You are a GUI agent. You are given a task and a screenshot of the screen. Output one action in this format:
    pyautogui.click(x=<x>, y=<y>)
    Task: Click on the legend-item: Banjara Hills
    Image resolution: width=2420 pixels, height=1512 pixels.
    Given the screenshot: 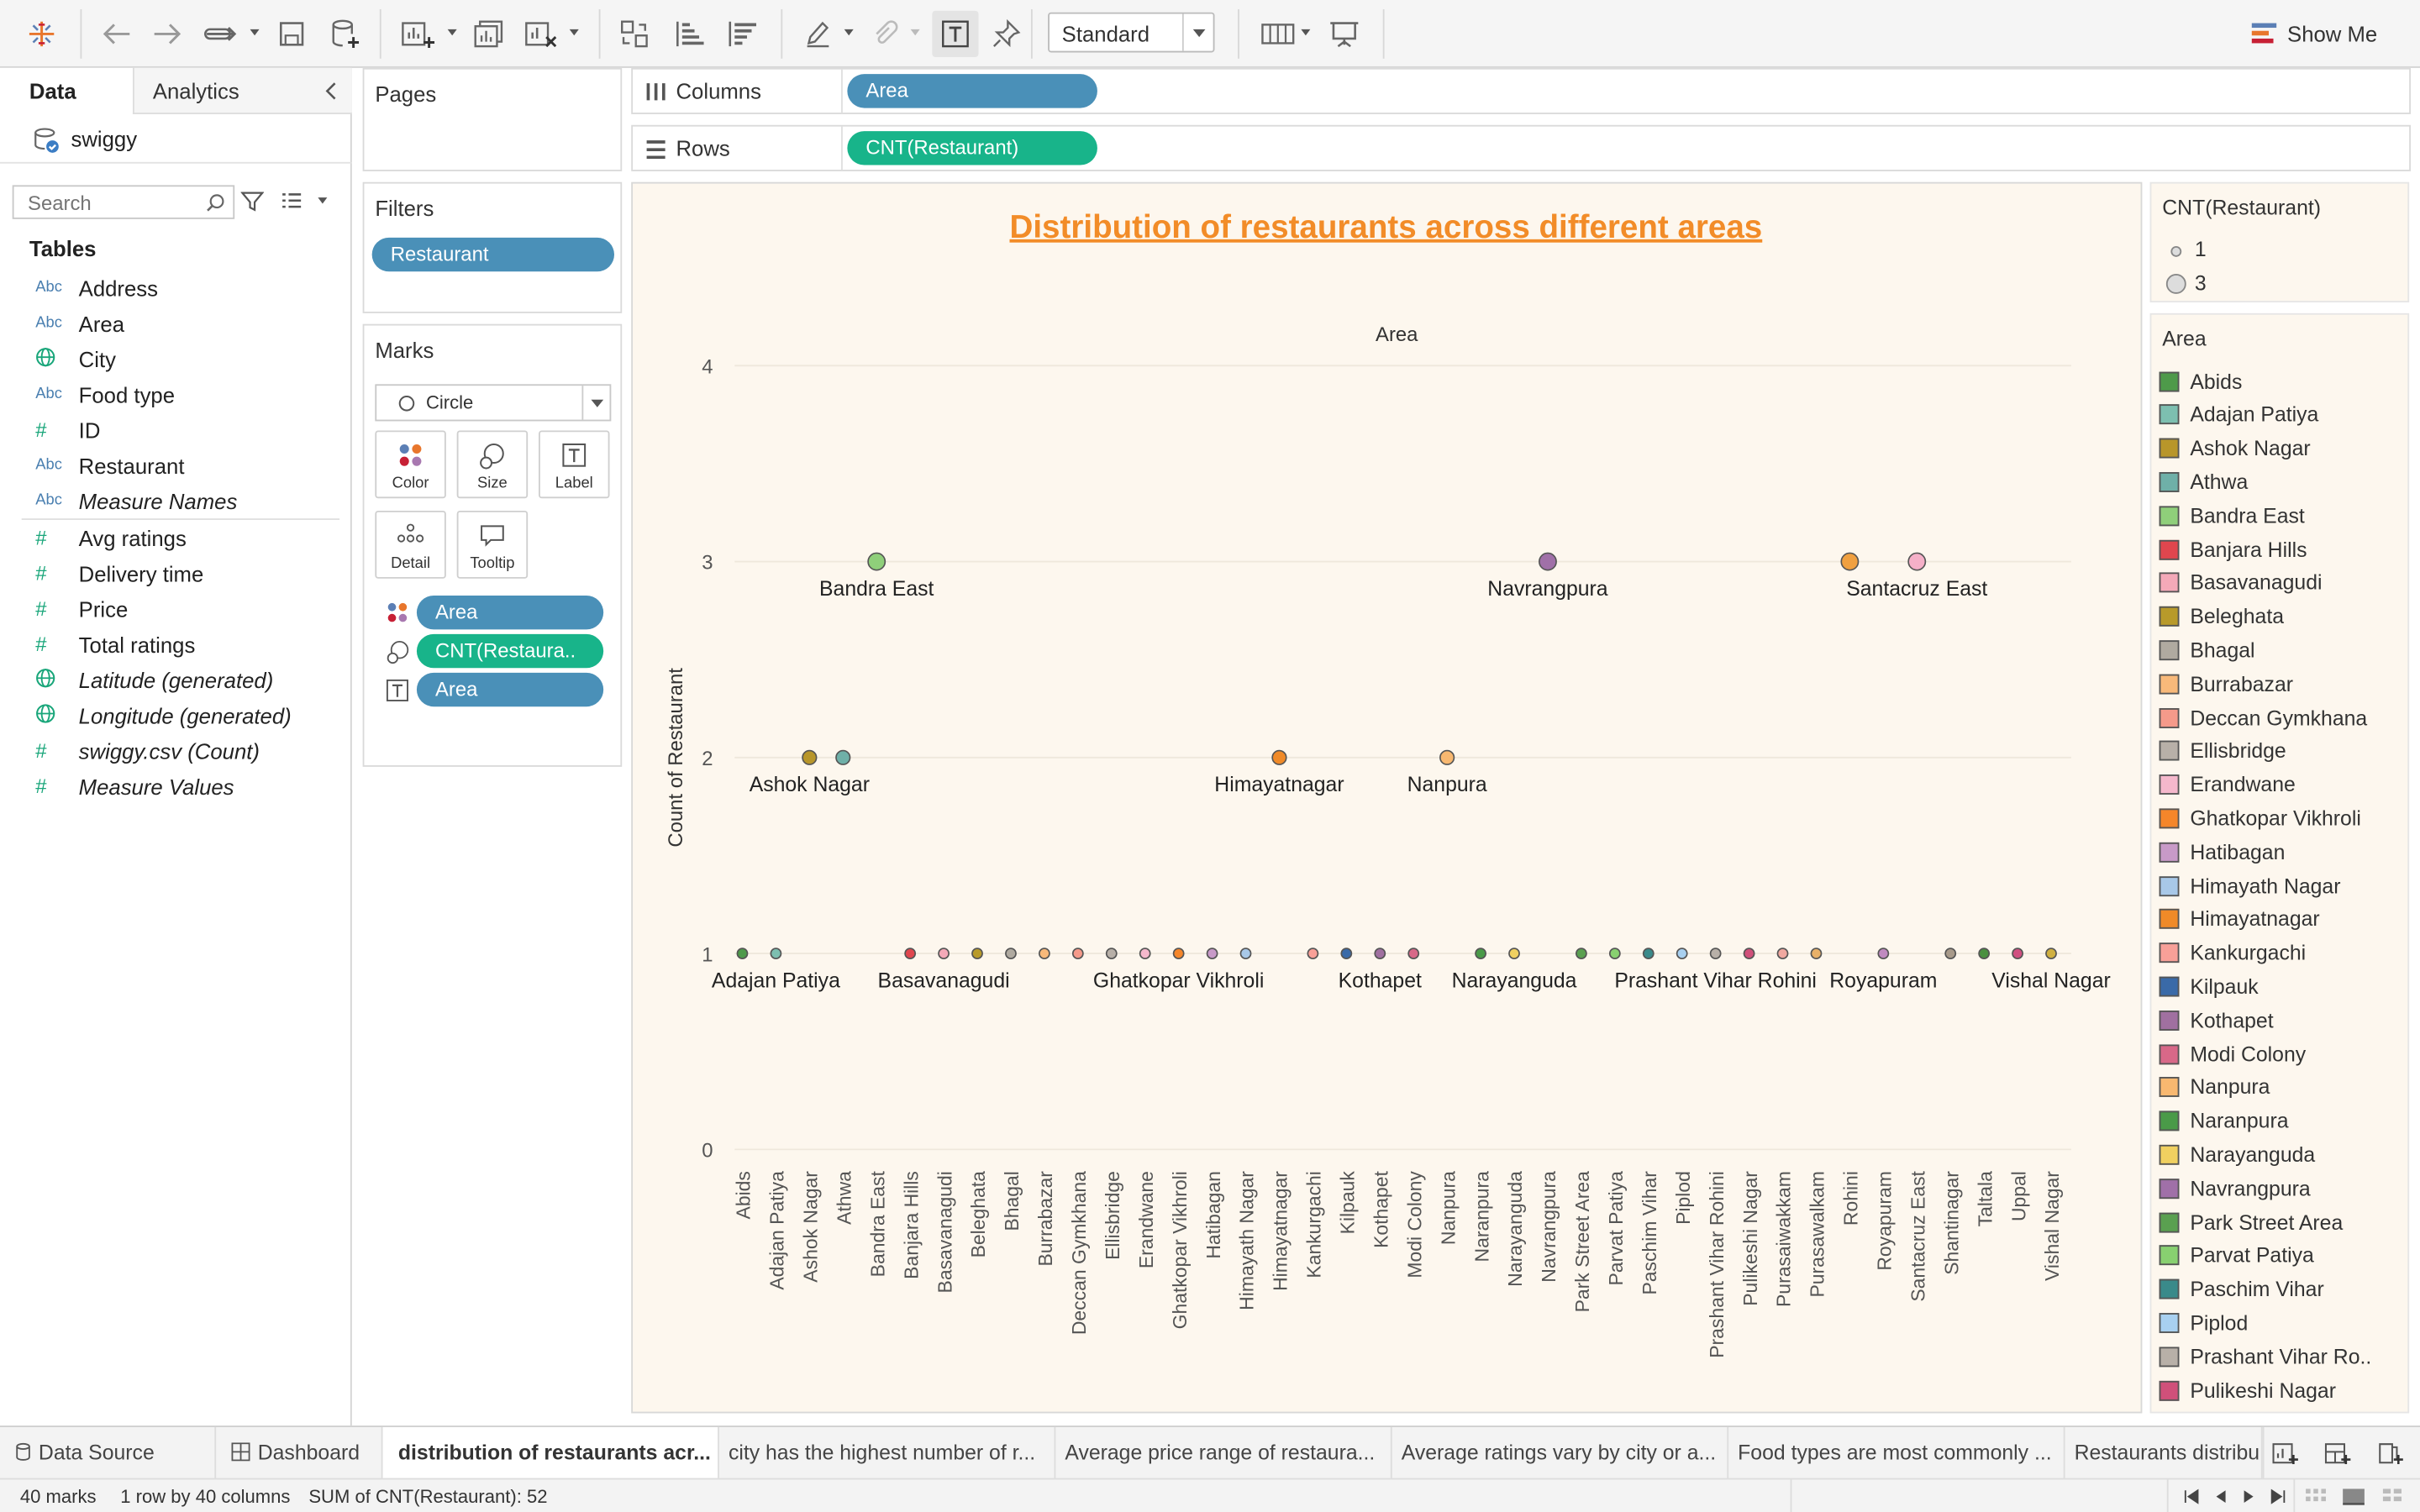 What is the action you would take?
    pyautogui.click(x=2233, y=549)
    